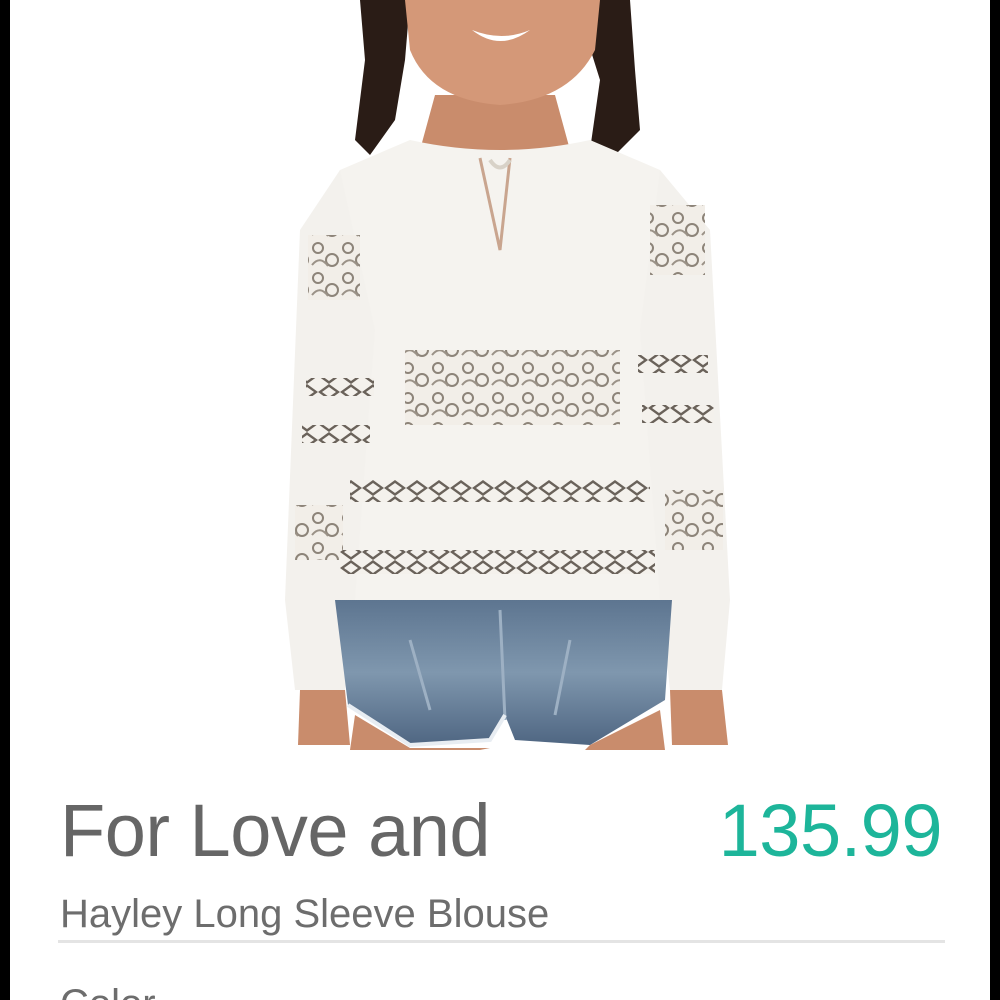  What do you see at coordinates (830, 830) in the screenshot?
I see `product-price: 135.99` at bounding box center [830, 830].